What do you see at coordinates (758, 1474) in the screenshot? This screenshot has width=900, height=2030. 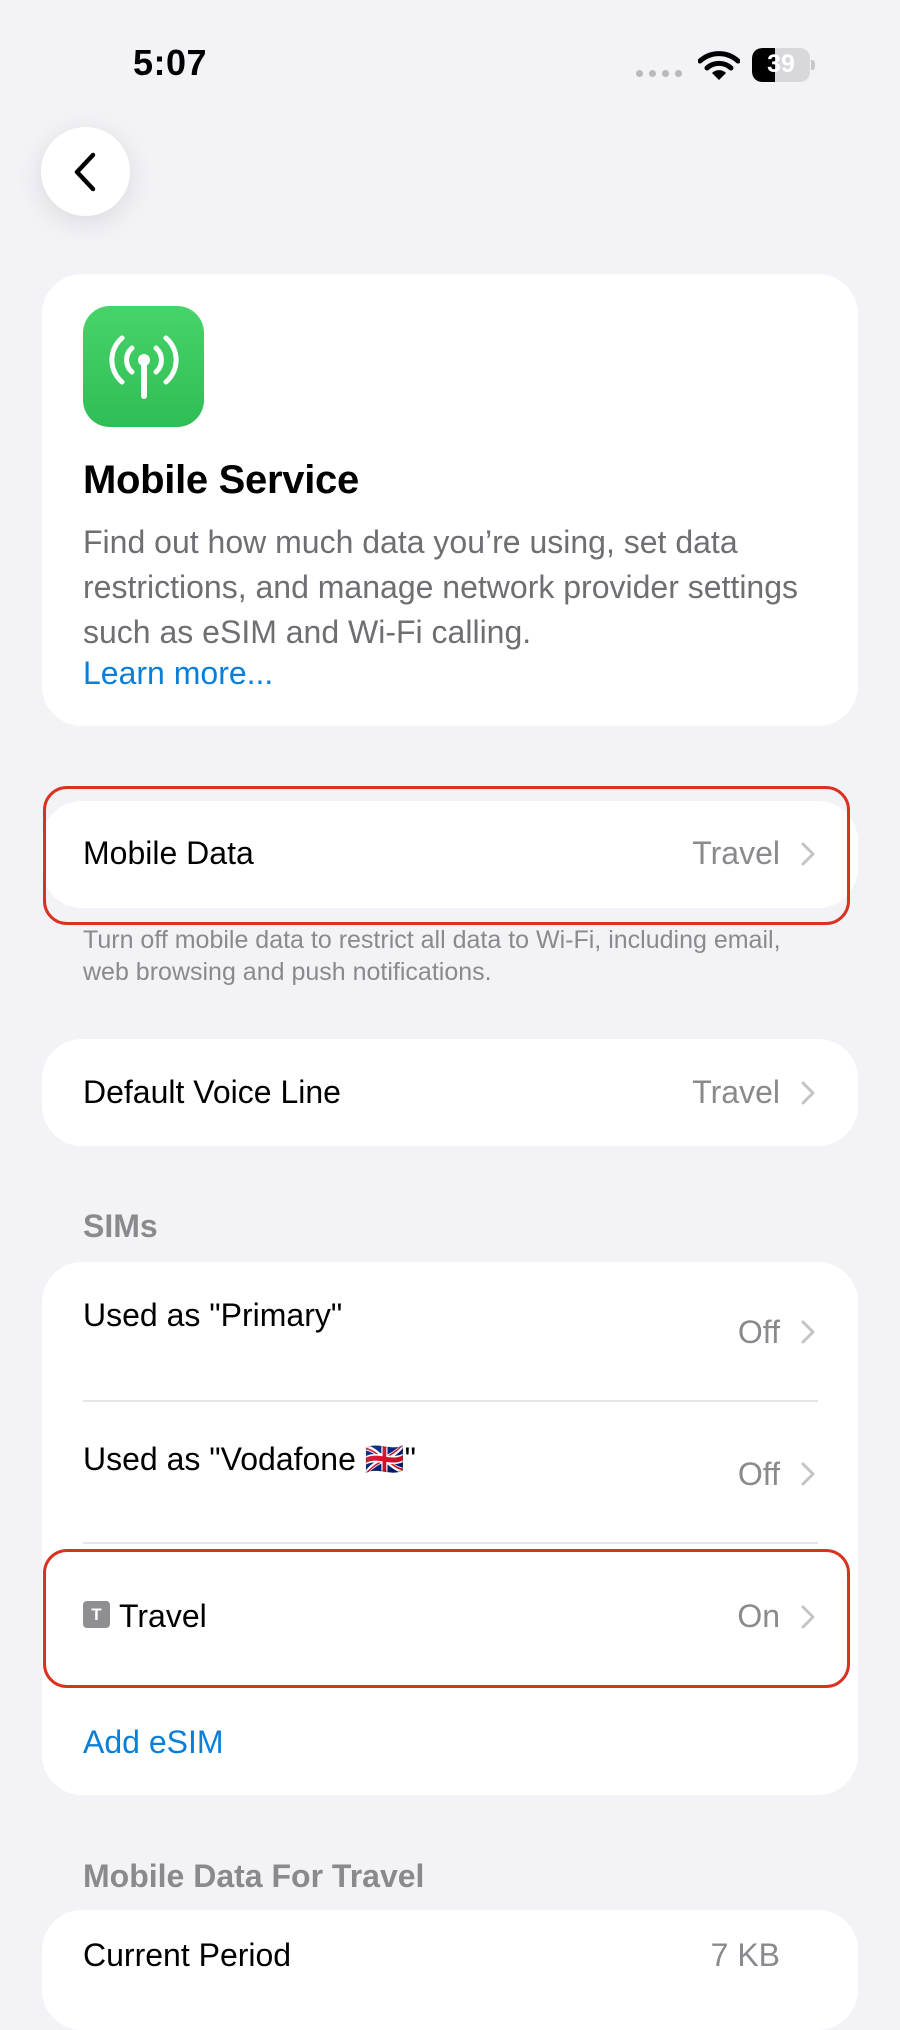 I see `sim-vodafone-value: Off` at bounding box center [758, 1474].